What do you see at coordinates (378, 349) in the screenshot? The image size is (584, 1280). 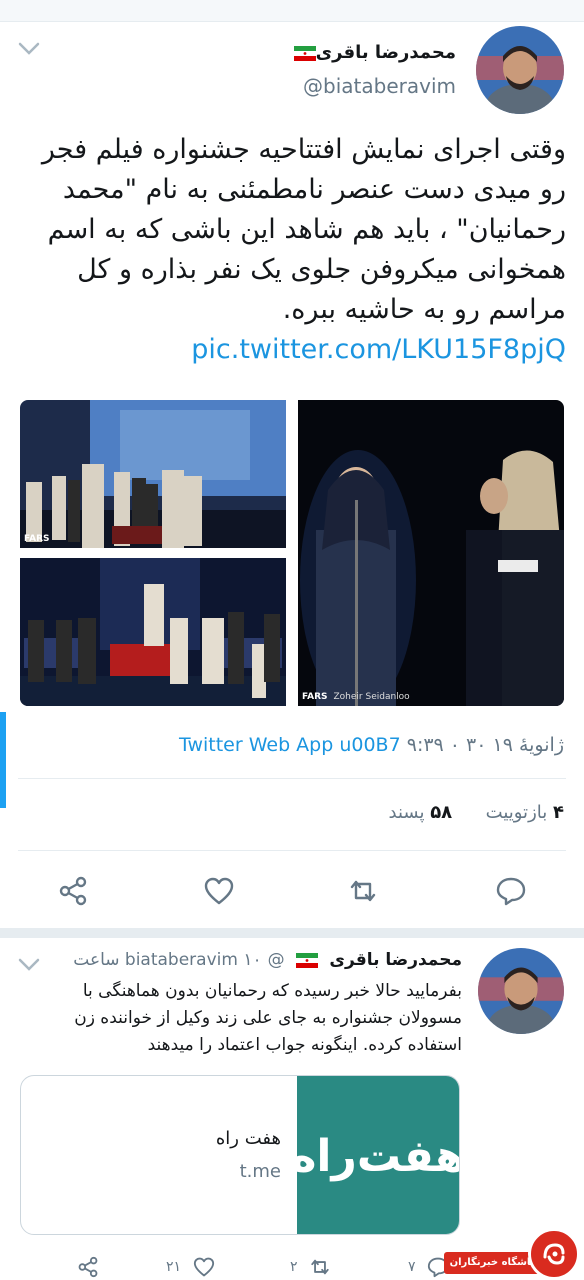 I see `tweet-link: pic.twitter.com/LKU15F8pjQ` at bounding box center [378, 349].